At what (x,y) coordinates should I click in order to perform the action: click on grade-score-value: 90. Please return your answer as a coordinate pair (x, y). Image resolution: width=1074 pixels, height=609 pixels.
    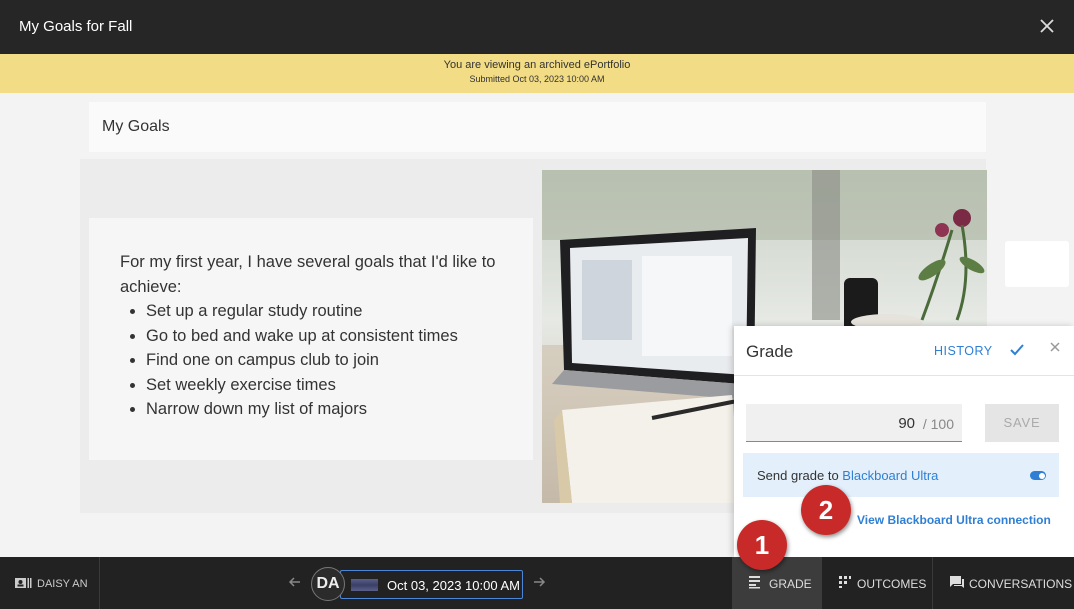
    Looking at the image, I should click on (906, 423).